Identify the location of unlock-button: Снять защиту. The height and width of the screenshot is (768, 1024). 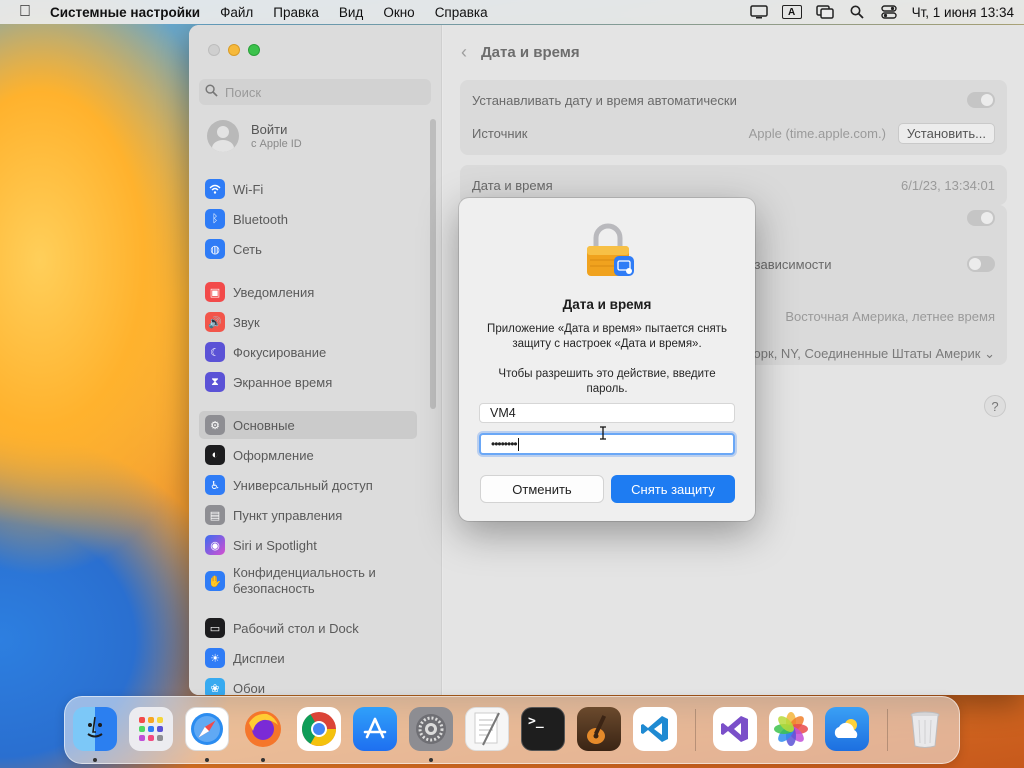
(673, 489).